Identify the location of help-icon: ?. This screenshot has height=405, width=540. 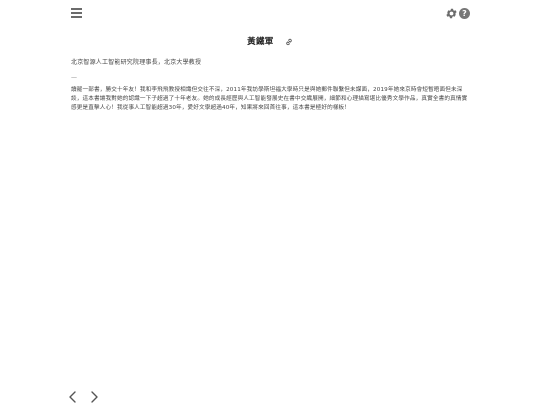
(464, 13).